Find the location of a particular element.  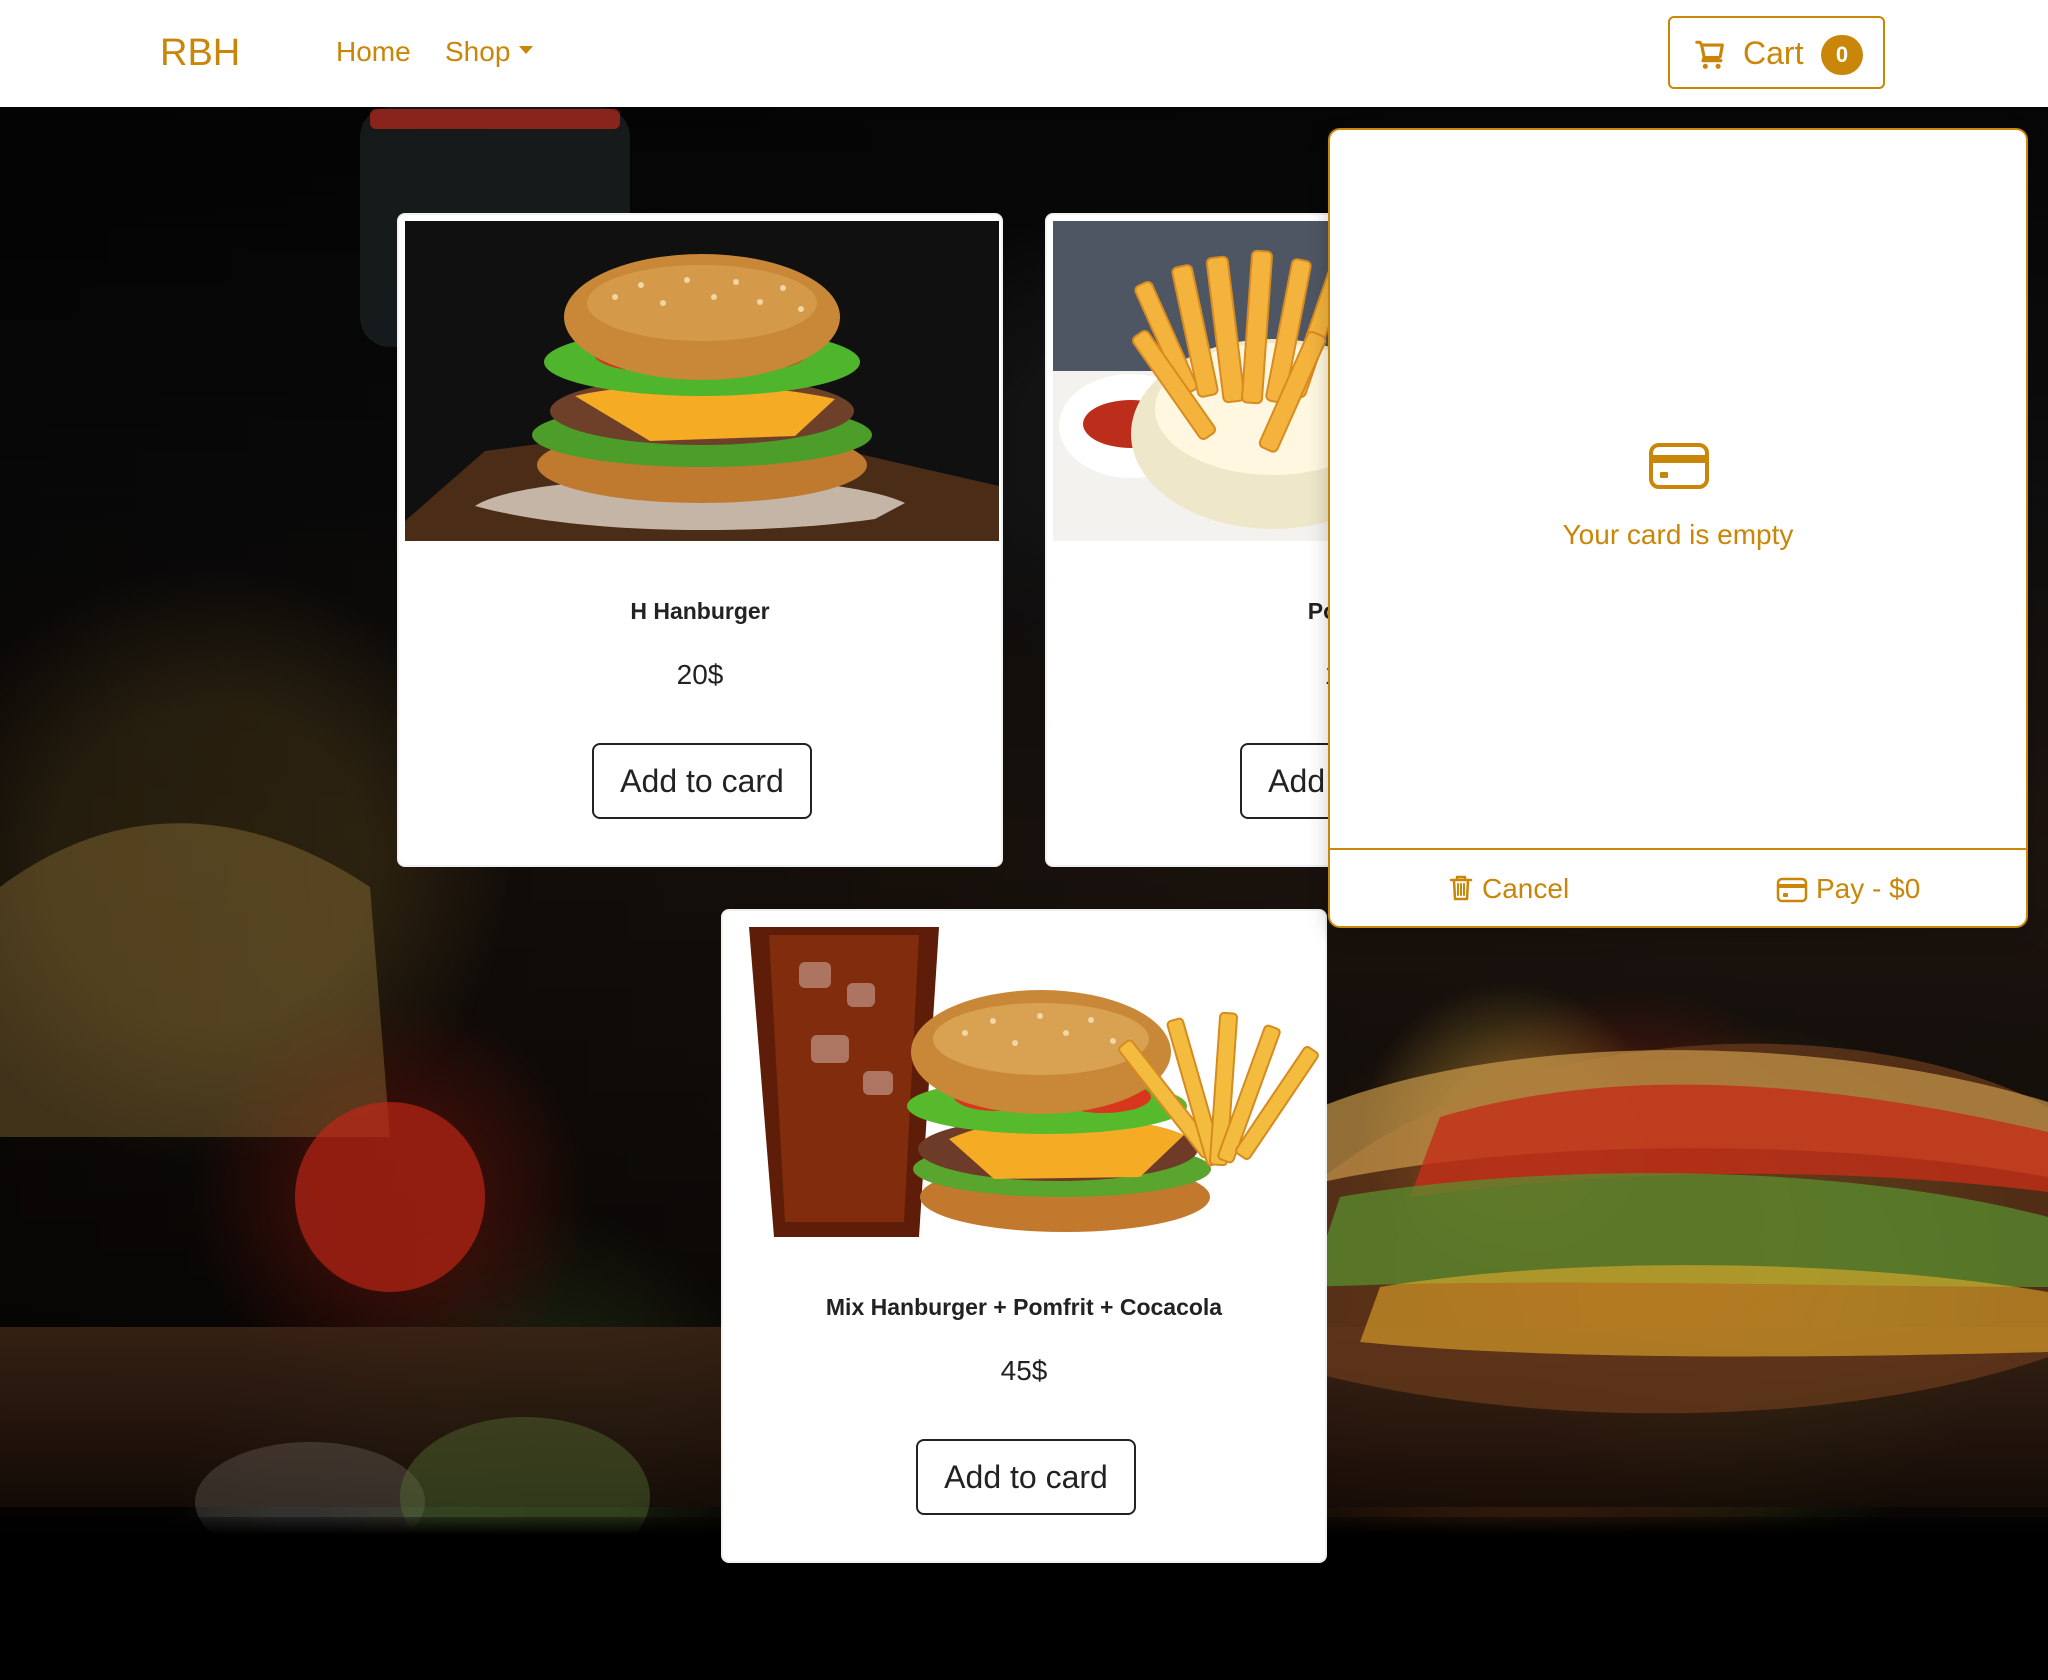

cart-panel-body: Your card is empty is located at coordinates (1678, 489).